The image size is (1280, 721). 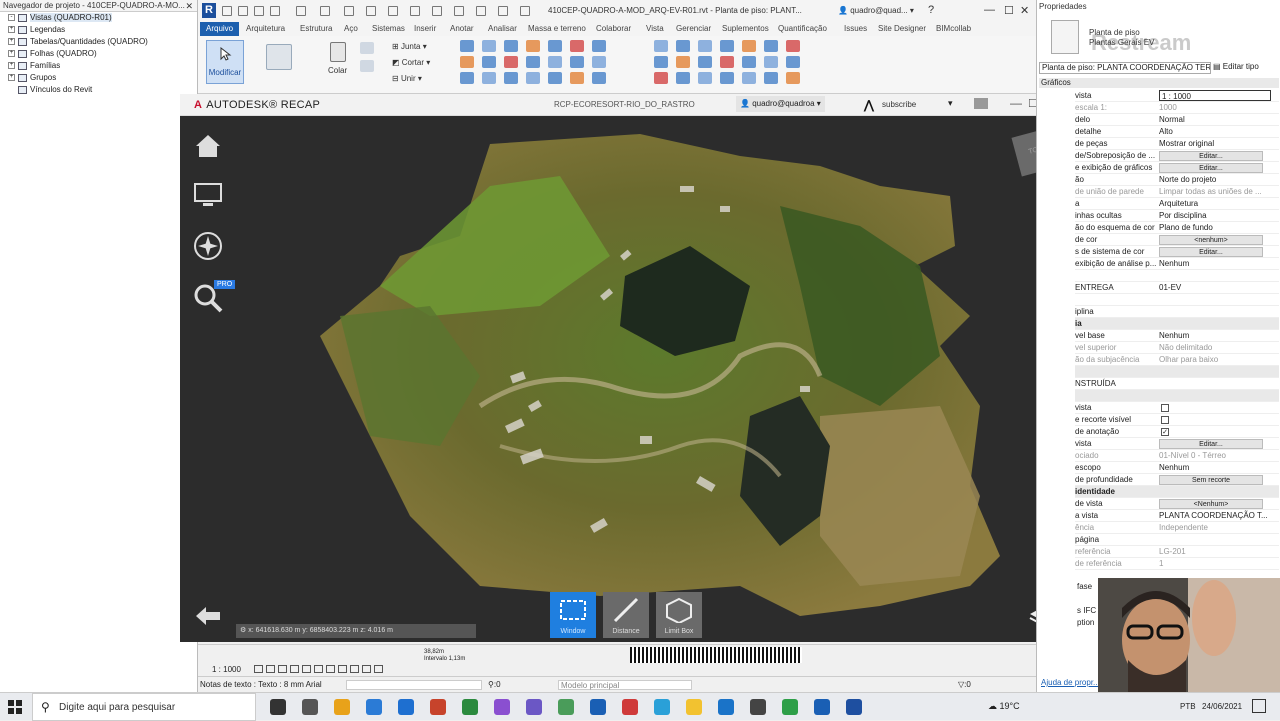 What do you see at coordinates (407, 78) in the screenshot?
I see `unjoin-button: ⊟ Unir ▾` at bounding box center [407, 78].